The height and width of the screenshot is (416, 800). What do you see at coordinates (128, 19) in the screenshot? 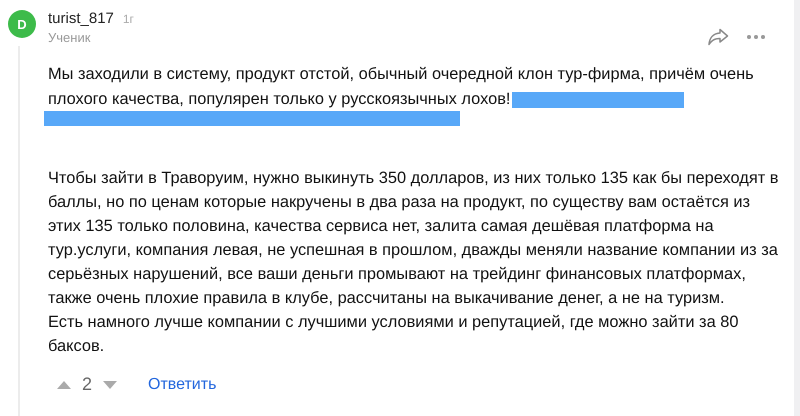
I see `comment-time: 1г` at bounding box center [128, 19].